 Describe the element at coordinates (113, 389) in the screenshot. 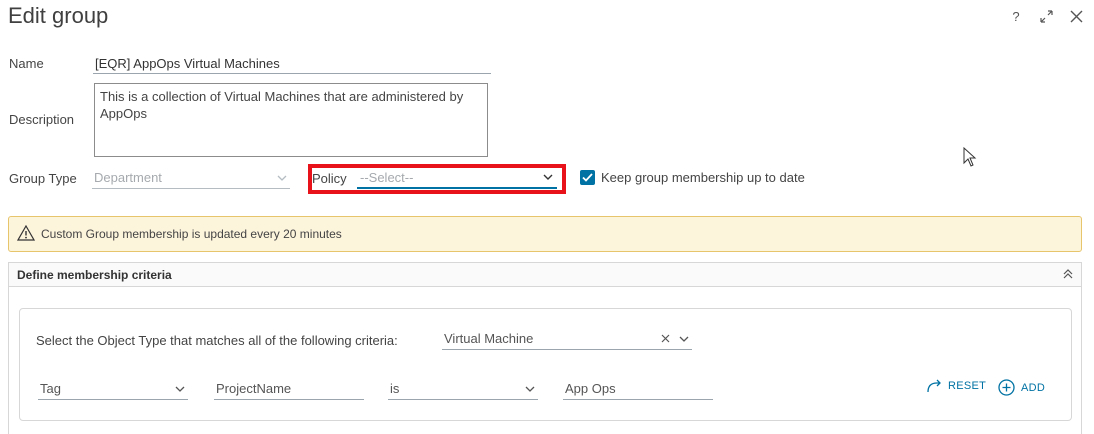

I see `rule-property-select: Tag` at that location.